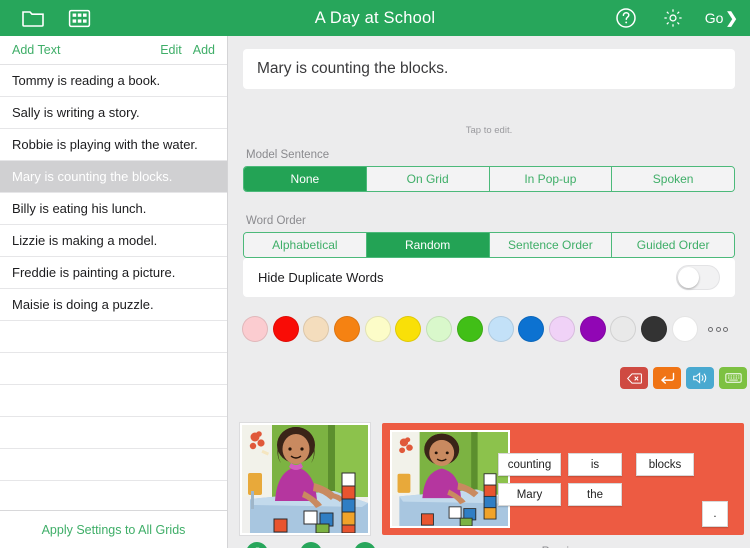 This screenshot has height=548, width=750. What do you see at coordinates (375, 18) in the screenshot?
I see `top-bar: A Day at School Go ❯` at bounding box center [375, 18].